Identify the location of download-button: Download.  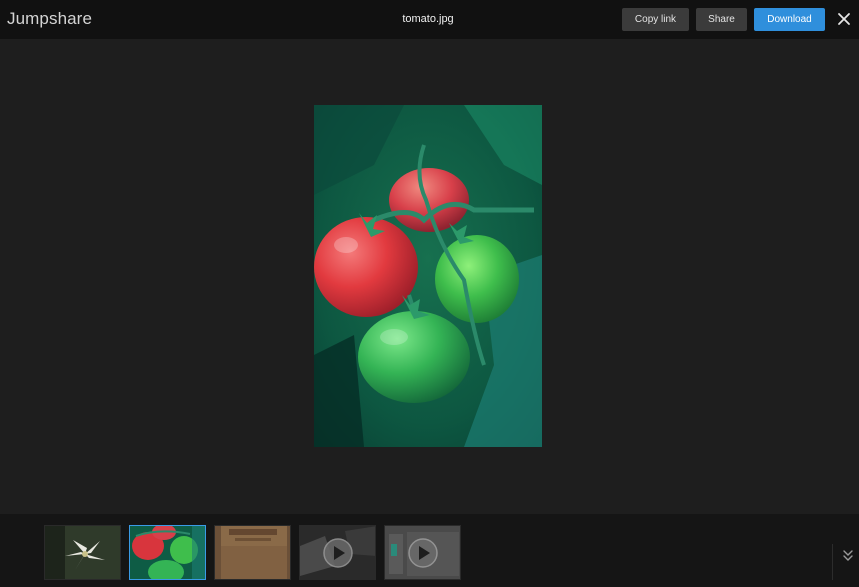
(789, 19).